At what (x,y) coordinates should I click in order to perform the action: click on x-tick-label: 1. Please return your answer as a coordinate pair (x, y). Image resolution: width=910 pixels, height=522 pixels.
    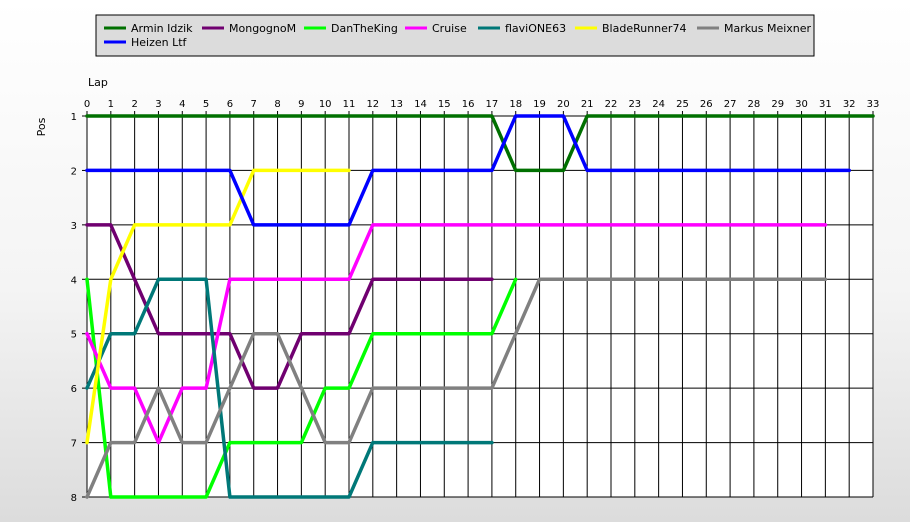
    Looking at the image, I should click on (111, 104).